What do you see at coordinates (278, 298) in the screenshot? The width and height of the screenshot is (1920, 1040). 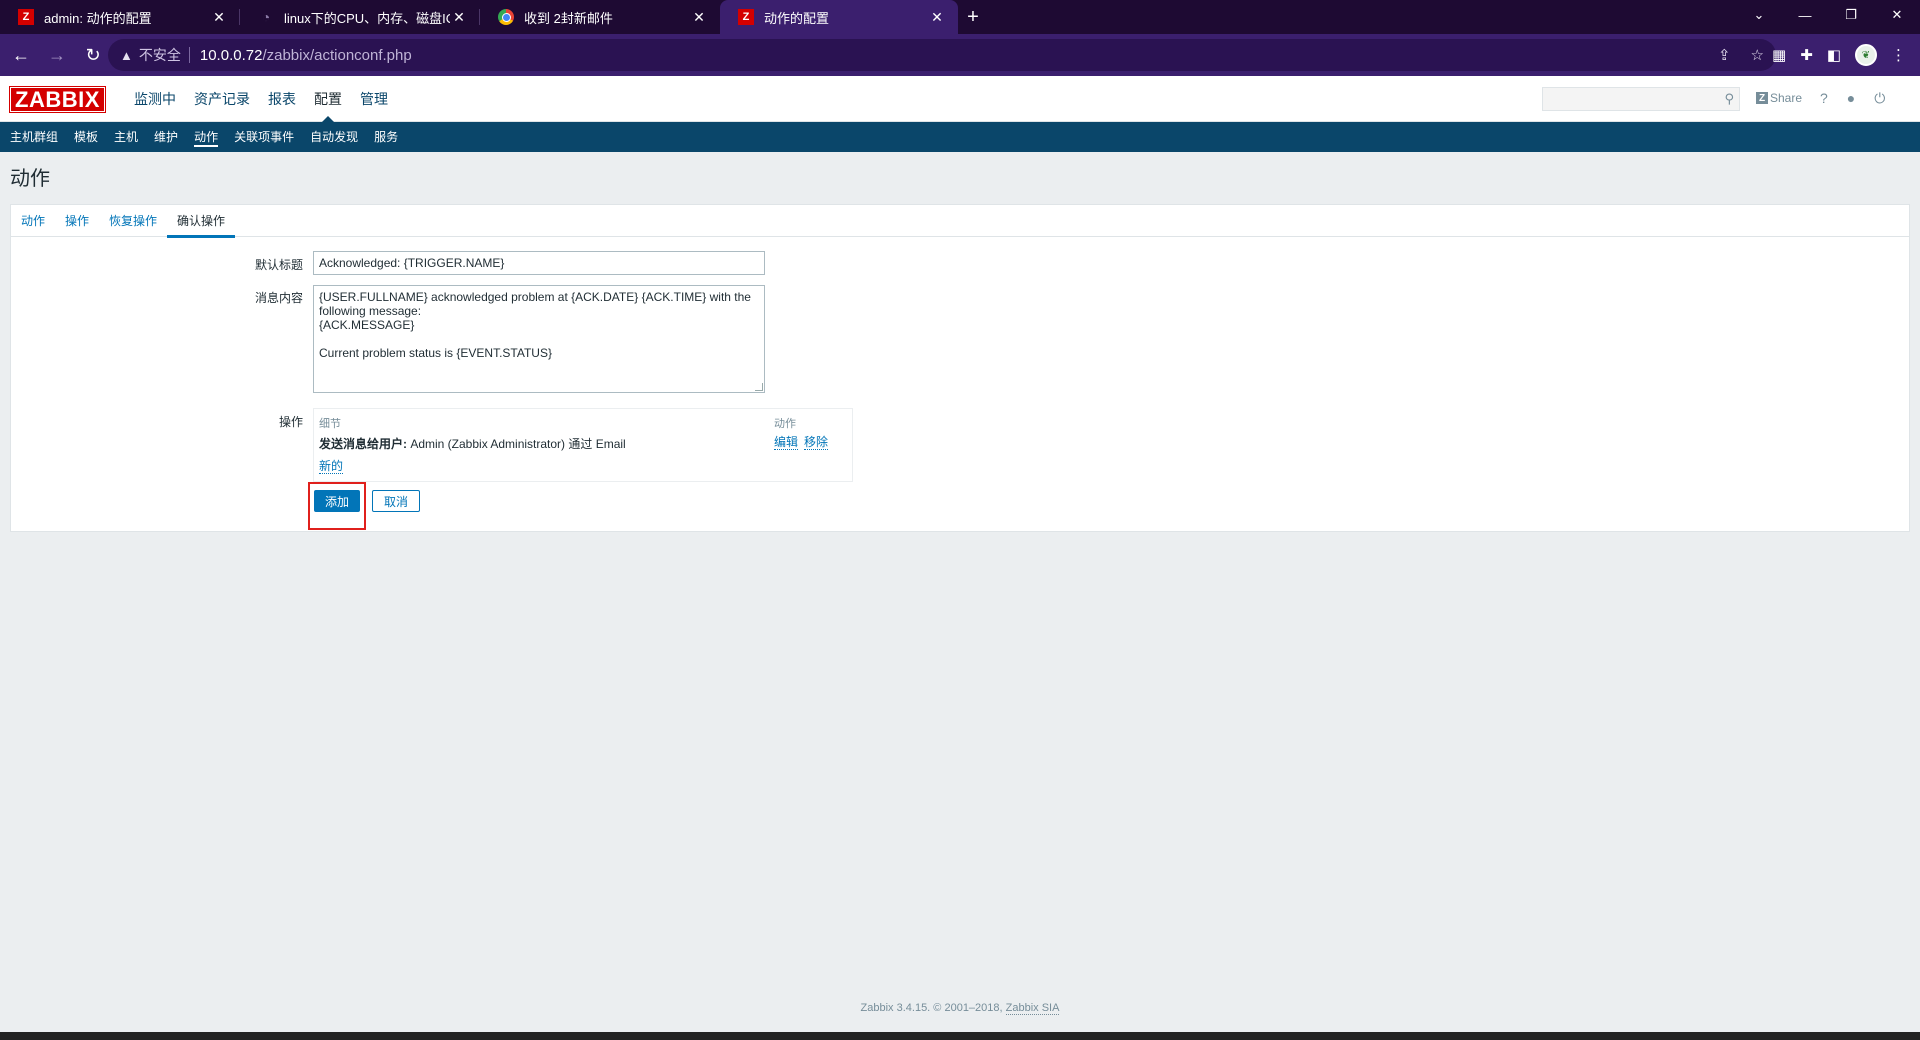 I see `message-label: 消息内容` at bounding box center [278, 298].